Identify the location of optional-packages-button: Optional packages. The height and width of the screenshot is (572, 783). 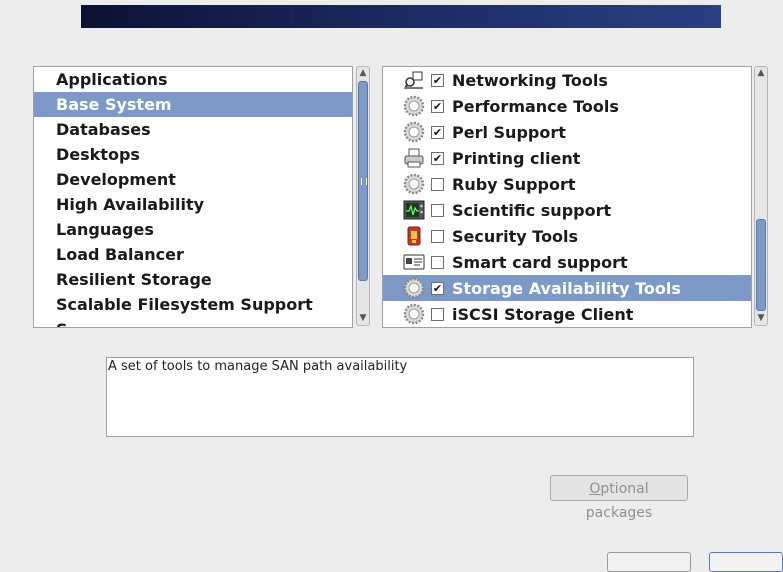
(619, 498).